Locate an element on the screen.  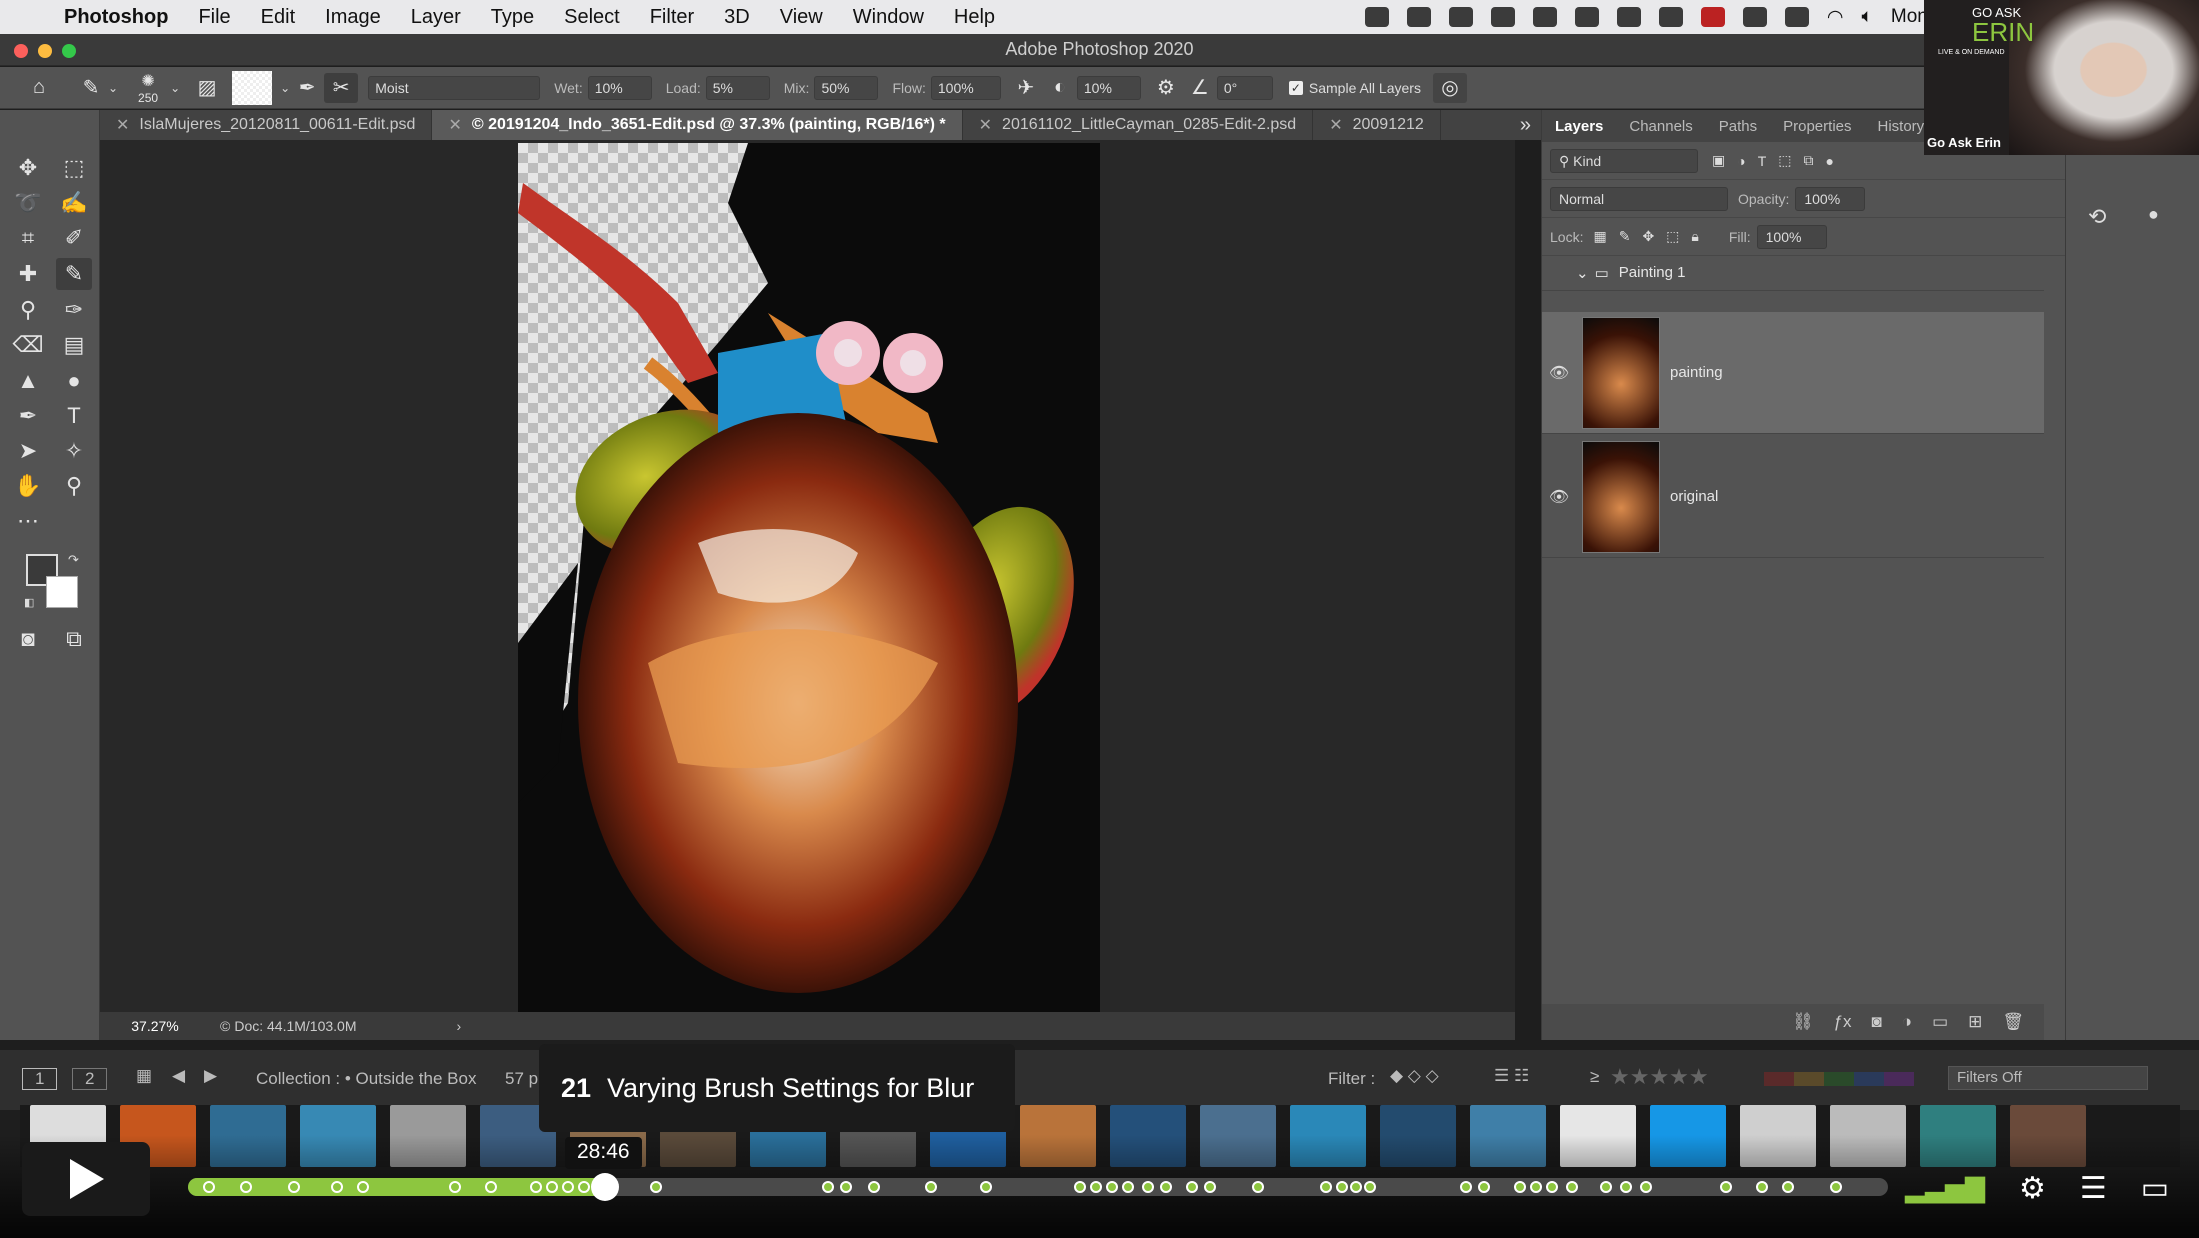
filter-toggle-icon: ● is located at coordinates (1830, 161).